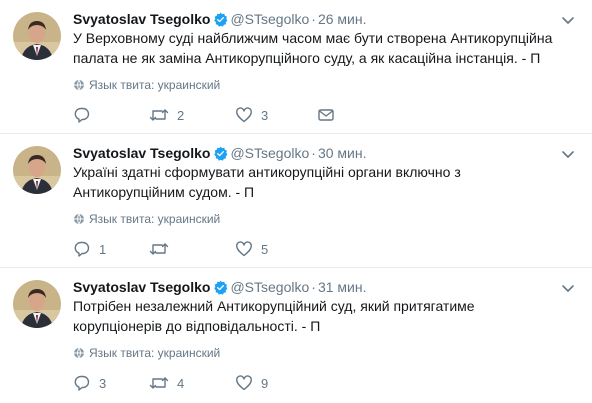  I want to click on like-button: 3, so click(251, 116).